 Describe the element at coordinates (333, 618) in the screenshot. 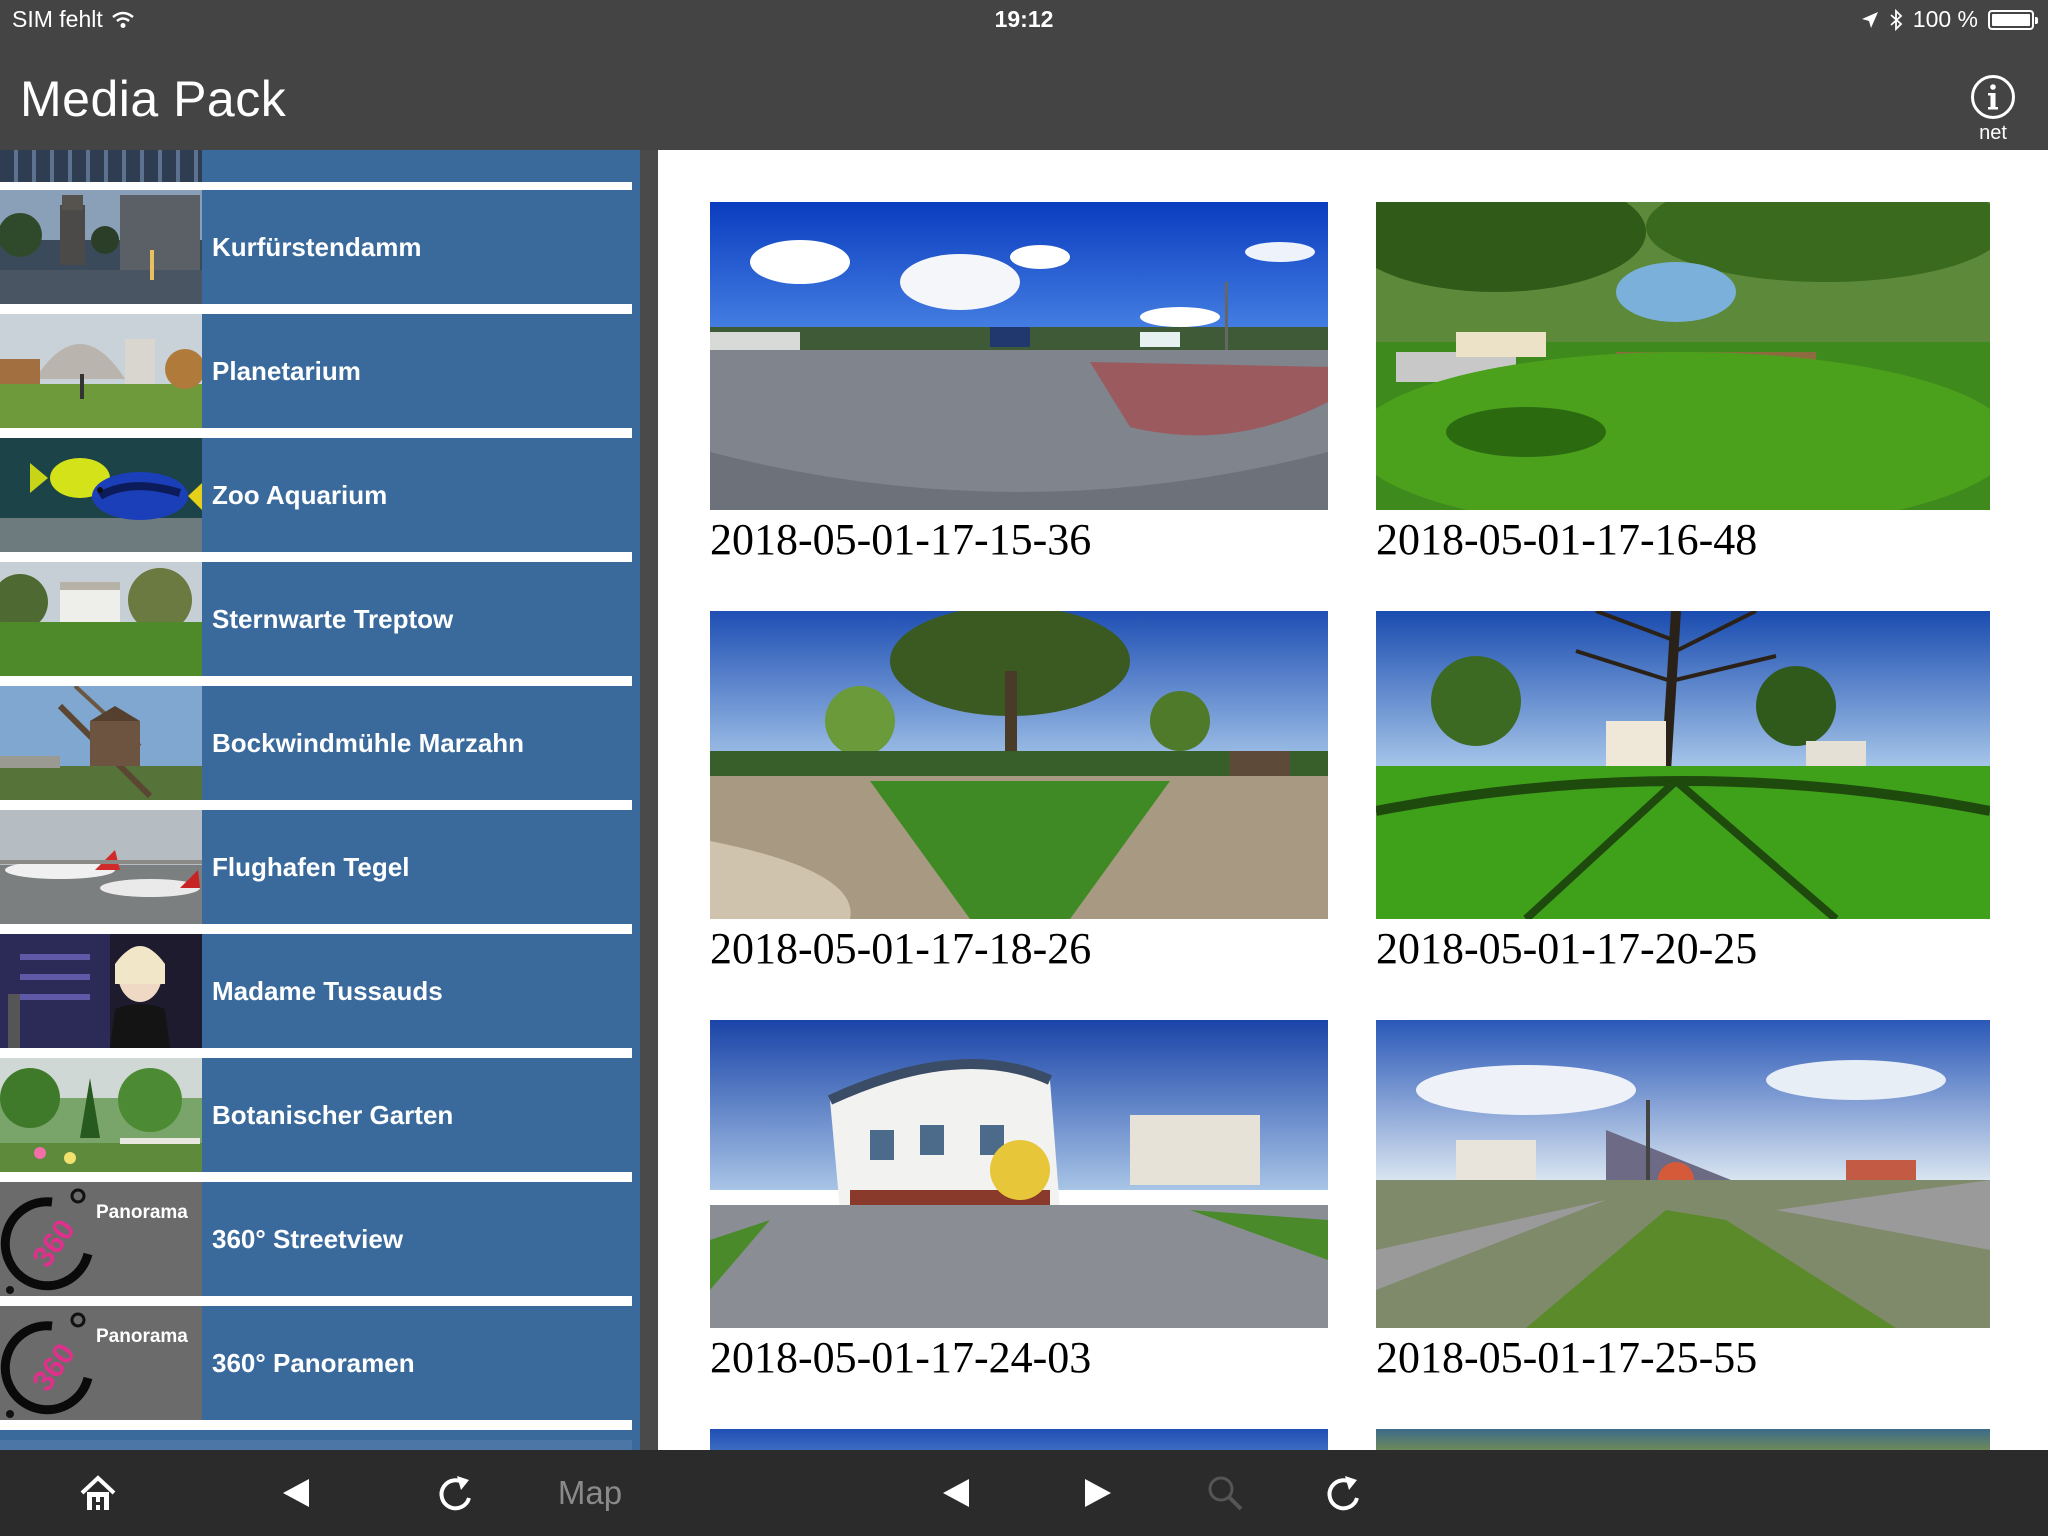

I see `sidebar-item-label: Sternwarte Treptow` at that location.